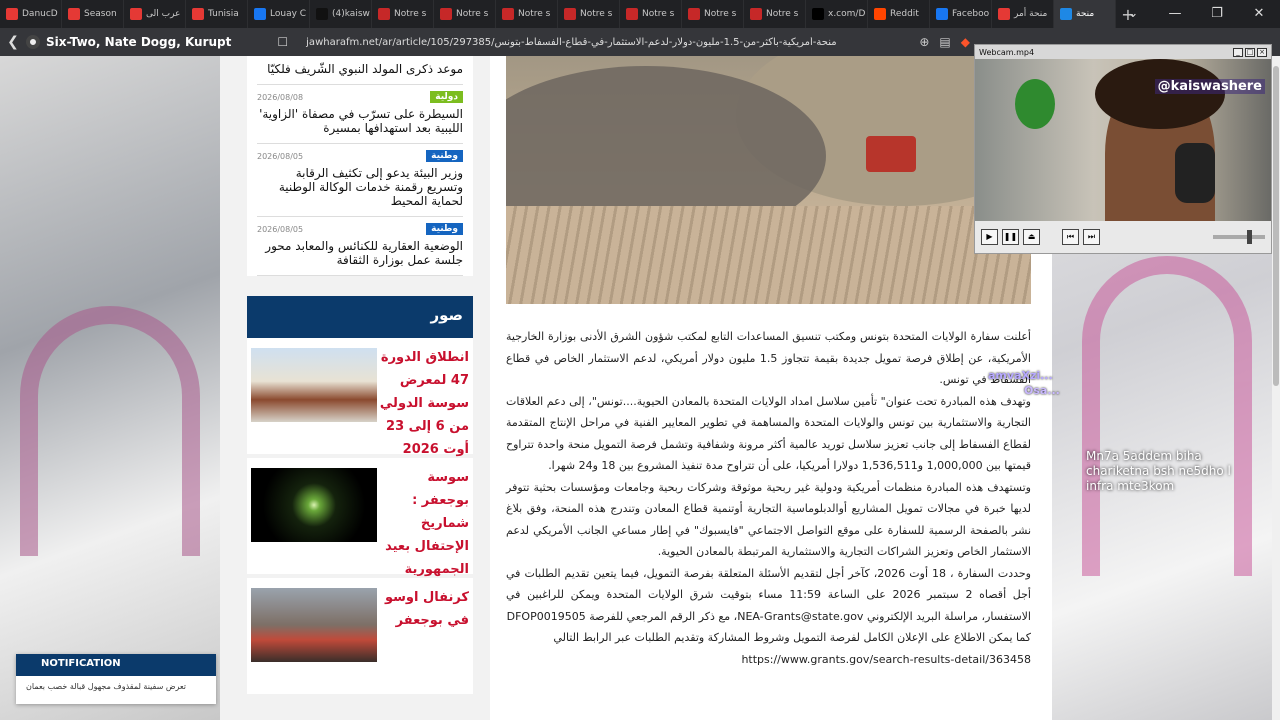 This screenshot has width=1280, height=720. I want to click on browser-tab: Louay C, so click(279, 14).